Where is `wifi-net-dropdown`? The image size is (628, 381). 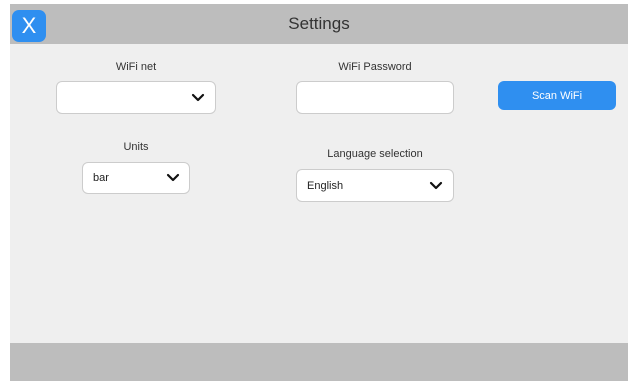 wifi-net-dropdown is located at coordinates (136, 97).